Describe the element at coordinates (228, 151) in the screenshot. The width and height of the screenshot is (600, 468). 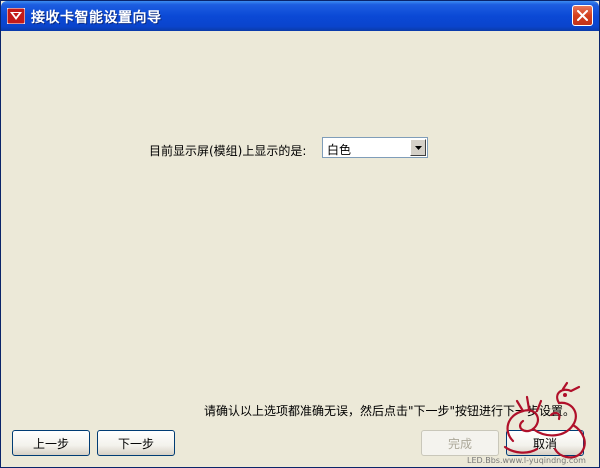
I see `display-color-label: 目前显示屏(模组)上显示的是:` at that location.